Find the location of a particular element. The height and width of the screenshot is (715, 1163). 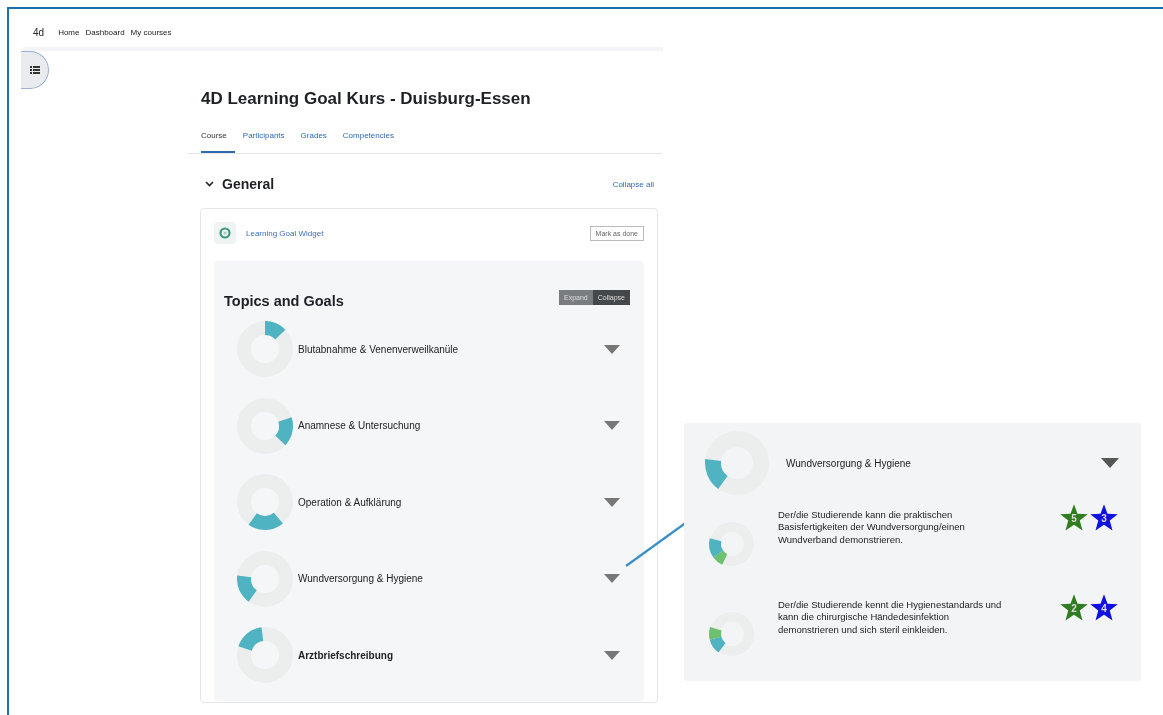

nav-link: My courses is located at coordinates (151, 32).